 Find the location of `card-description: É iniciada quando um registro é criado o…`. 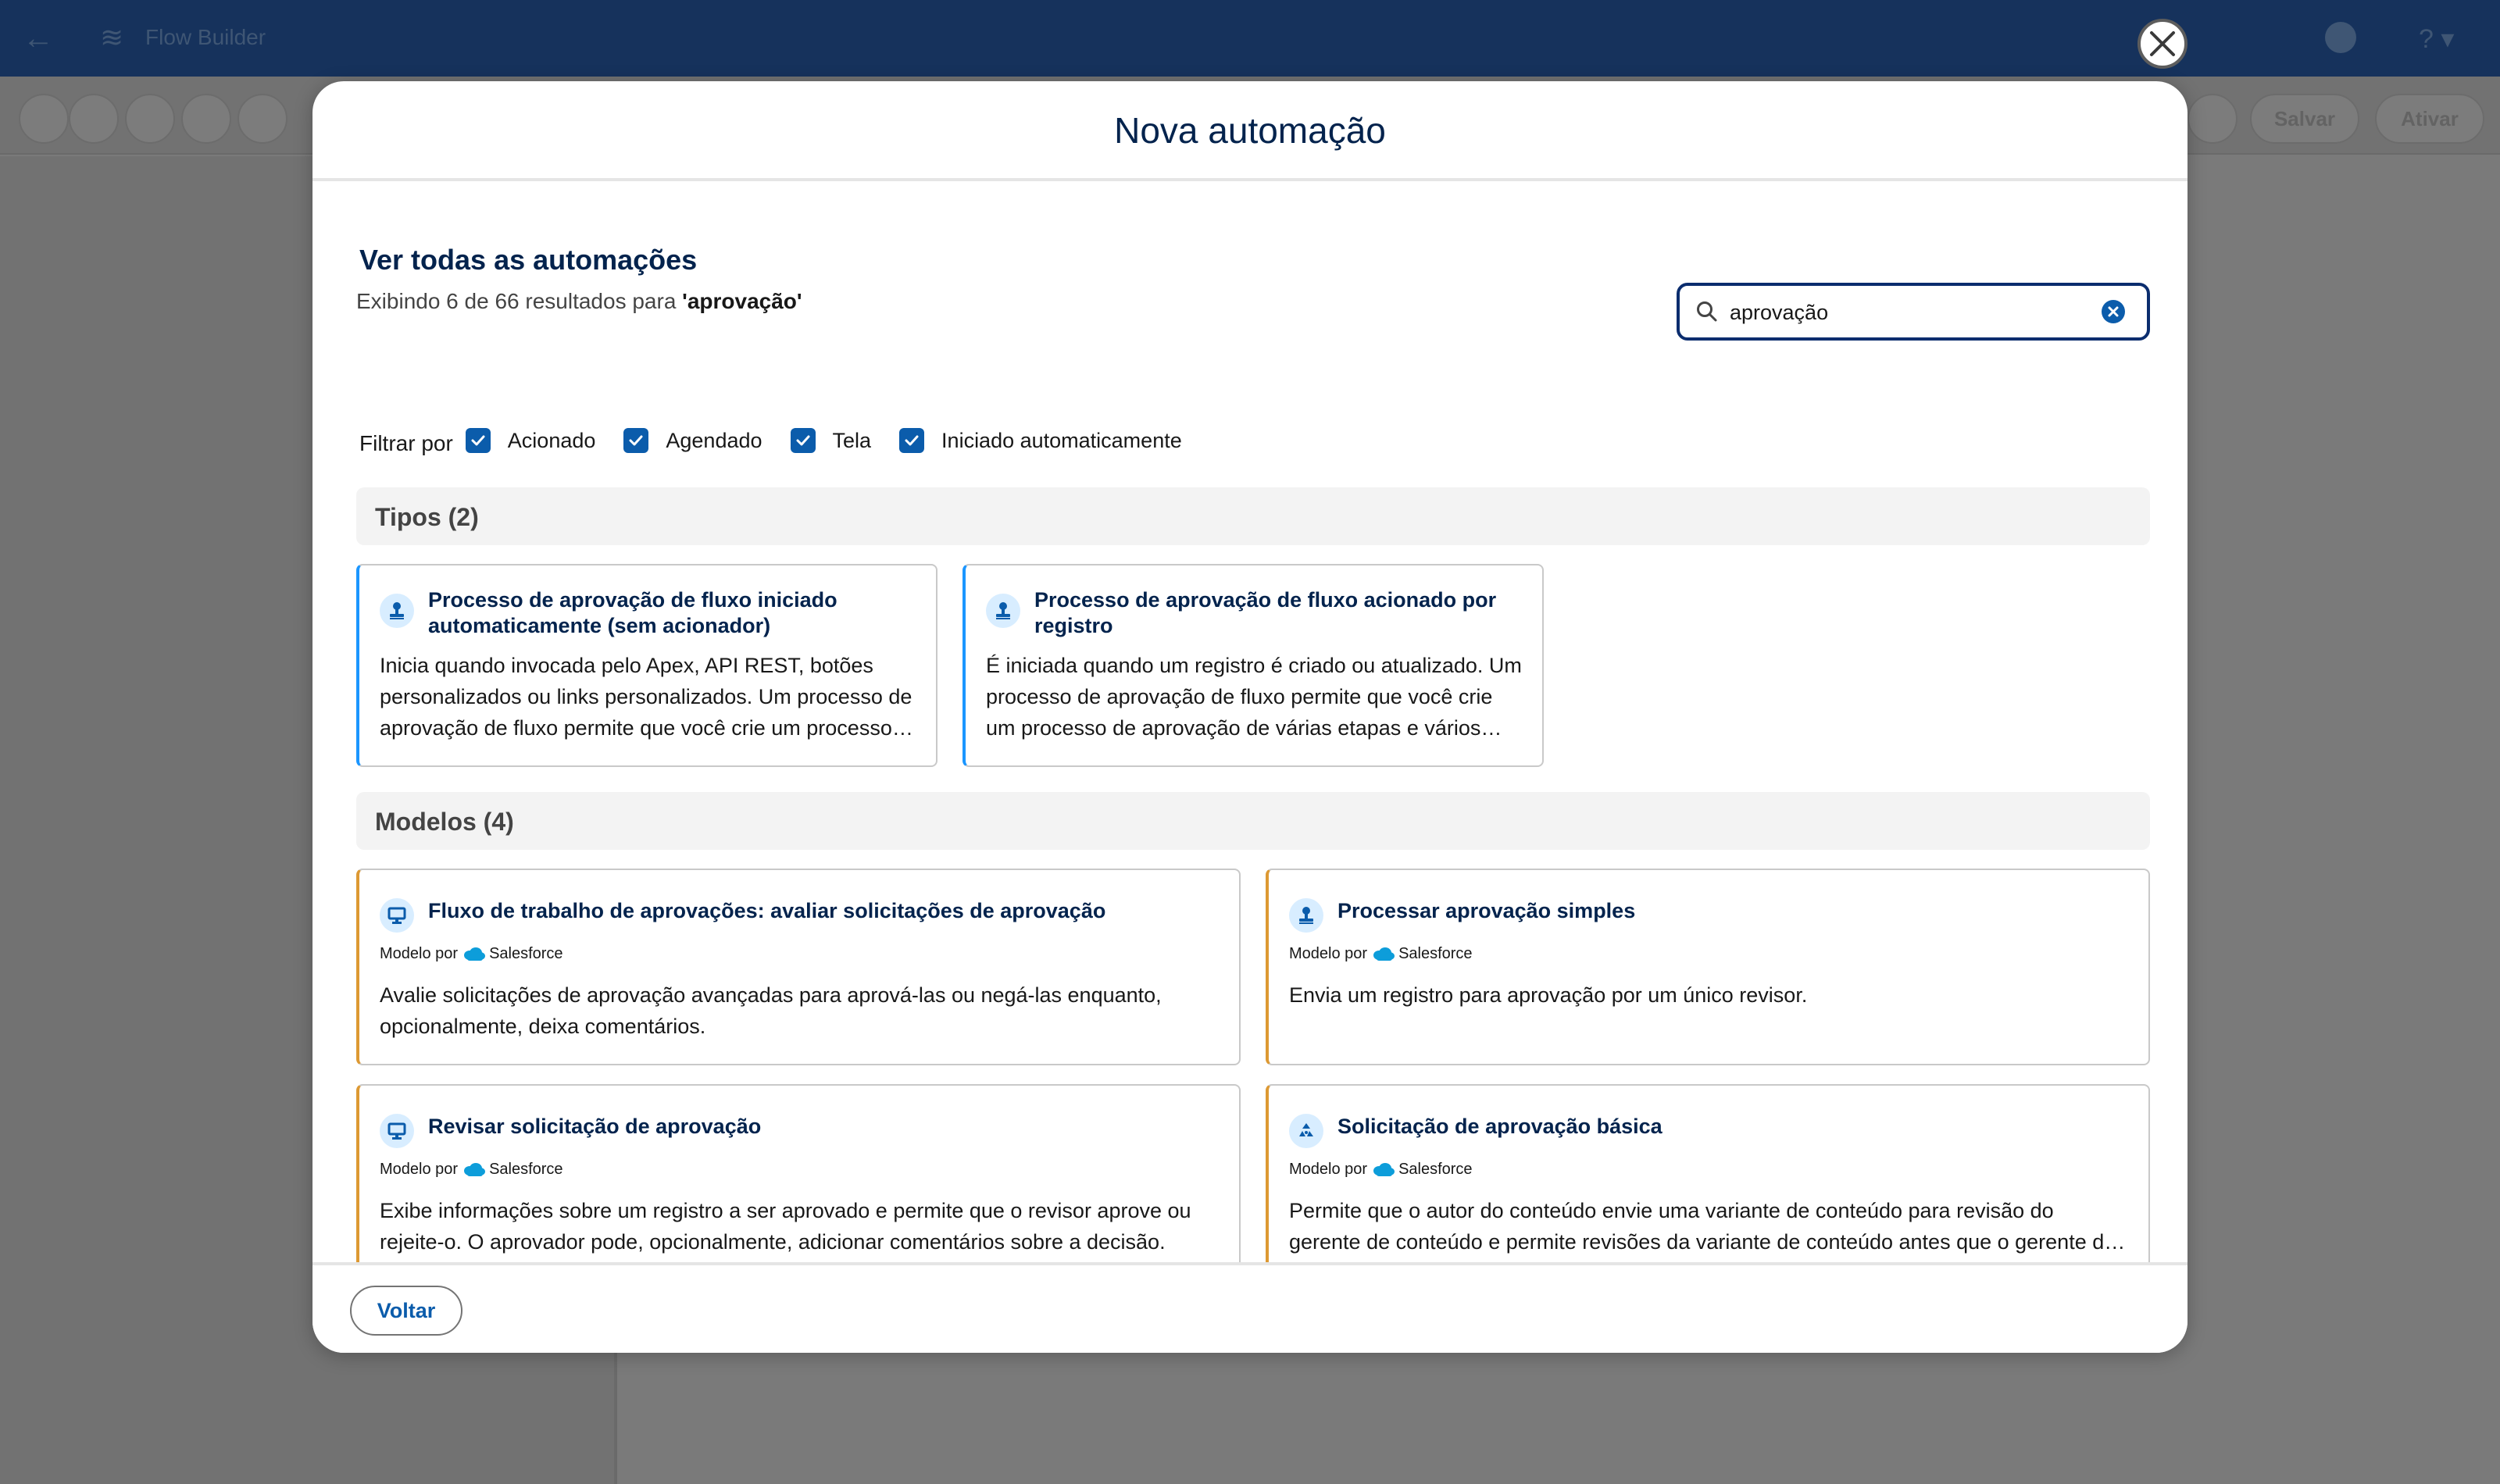

card-description: É iniciada quando um registro é criado o… is located at coordinates (1254, 697).